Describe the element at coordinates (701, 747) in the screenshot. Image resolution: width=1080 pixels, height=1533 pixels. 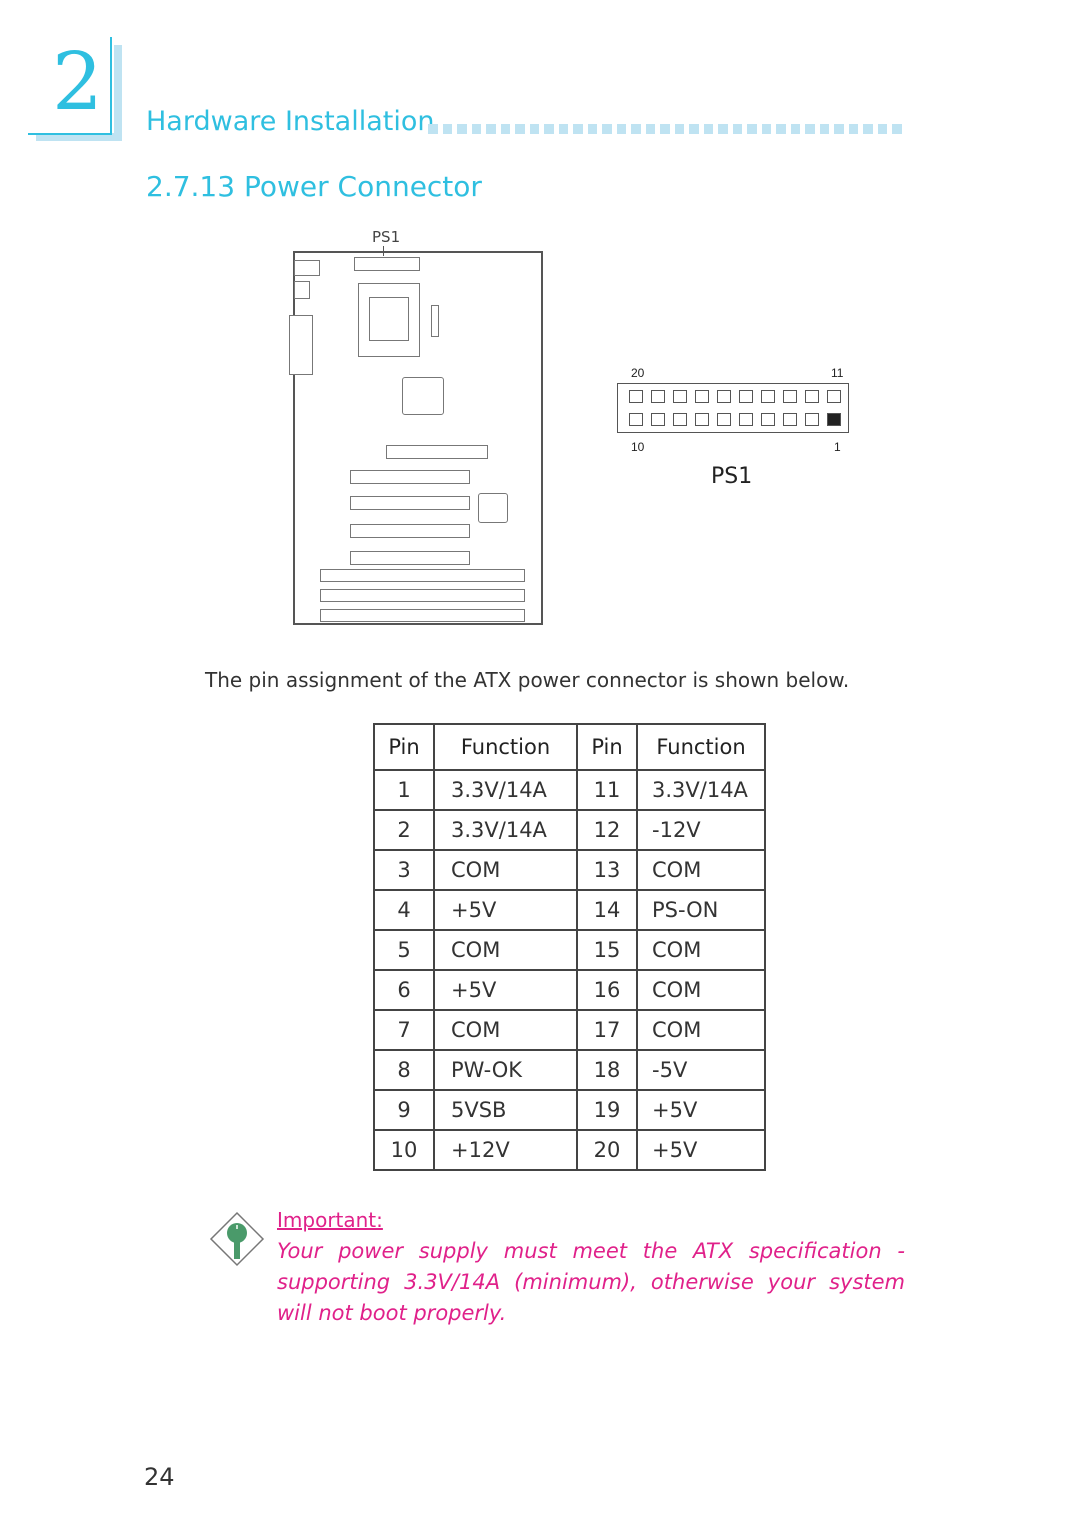
I see `column-header: Function` at that location.